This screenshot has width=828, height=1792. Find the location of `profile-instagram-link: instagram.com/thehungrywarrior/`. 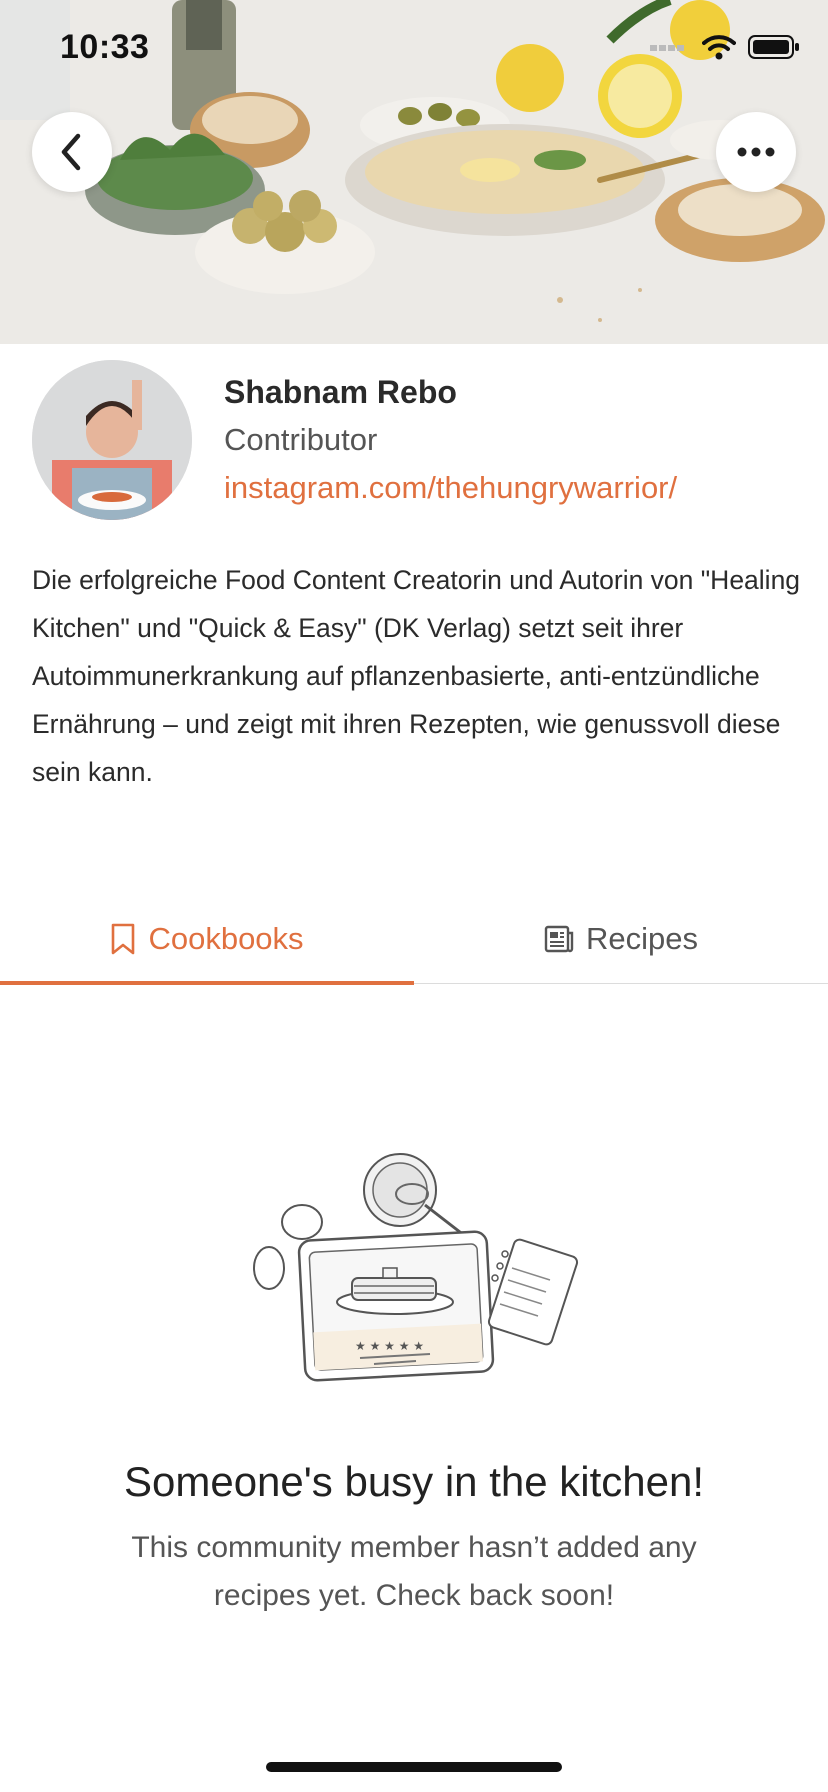

profile-instagram-link: instagram.com/thehungrywarrior/ is located at coordinates (450, 488).